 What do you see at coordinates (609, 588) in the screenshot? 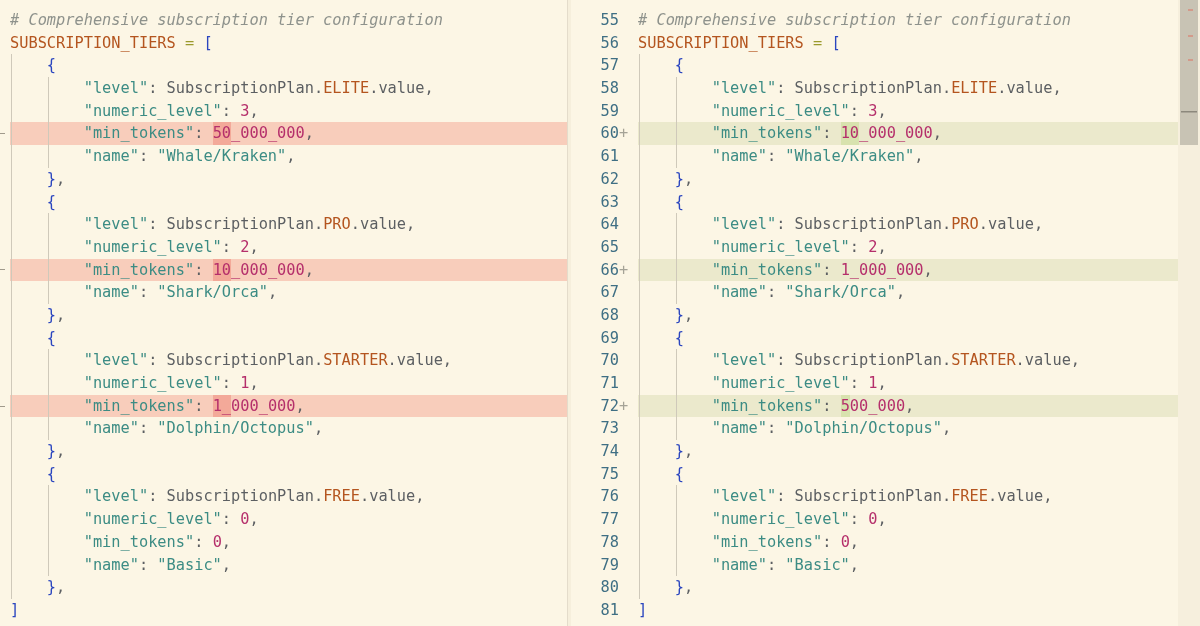
I see `line-number: 80` at bounding box center [609, 588].